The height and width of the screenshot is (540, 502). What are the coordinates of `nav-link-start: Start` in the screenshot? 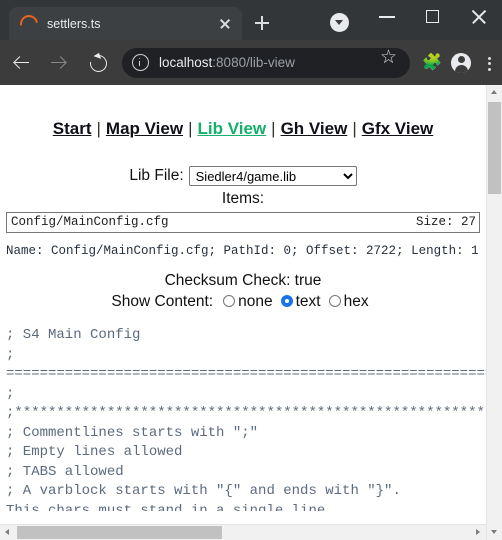 It's located at (72, 128).